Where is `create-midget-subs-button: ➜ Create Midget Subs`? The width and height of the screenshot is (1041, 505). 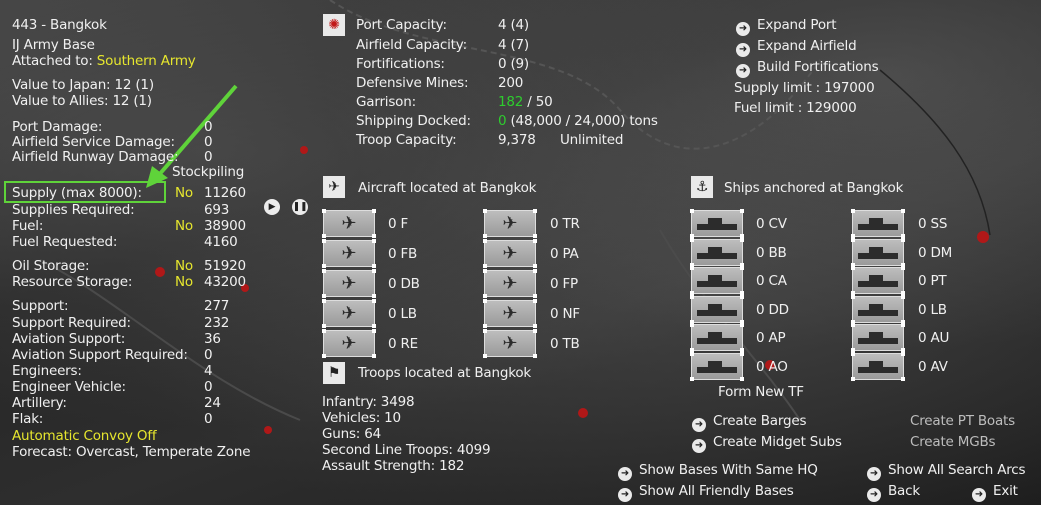 create-midget-subs-button: ➜ Create Midget Subs is located at coordinates (767, 443).